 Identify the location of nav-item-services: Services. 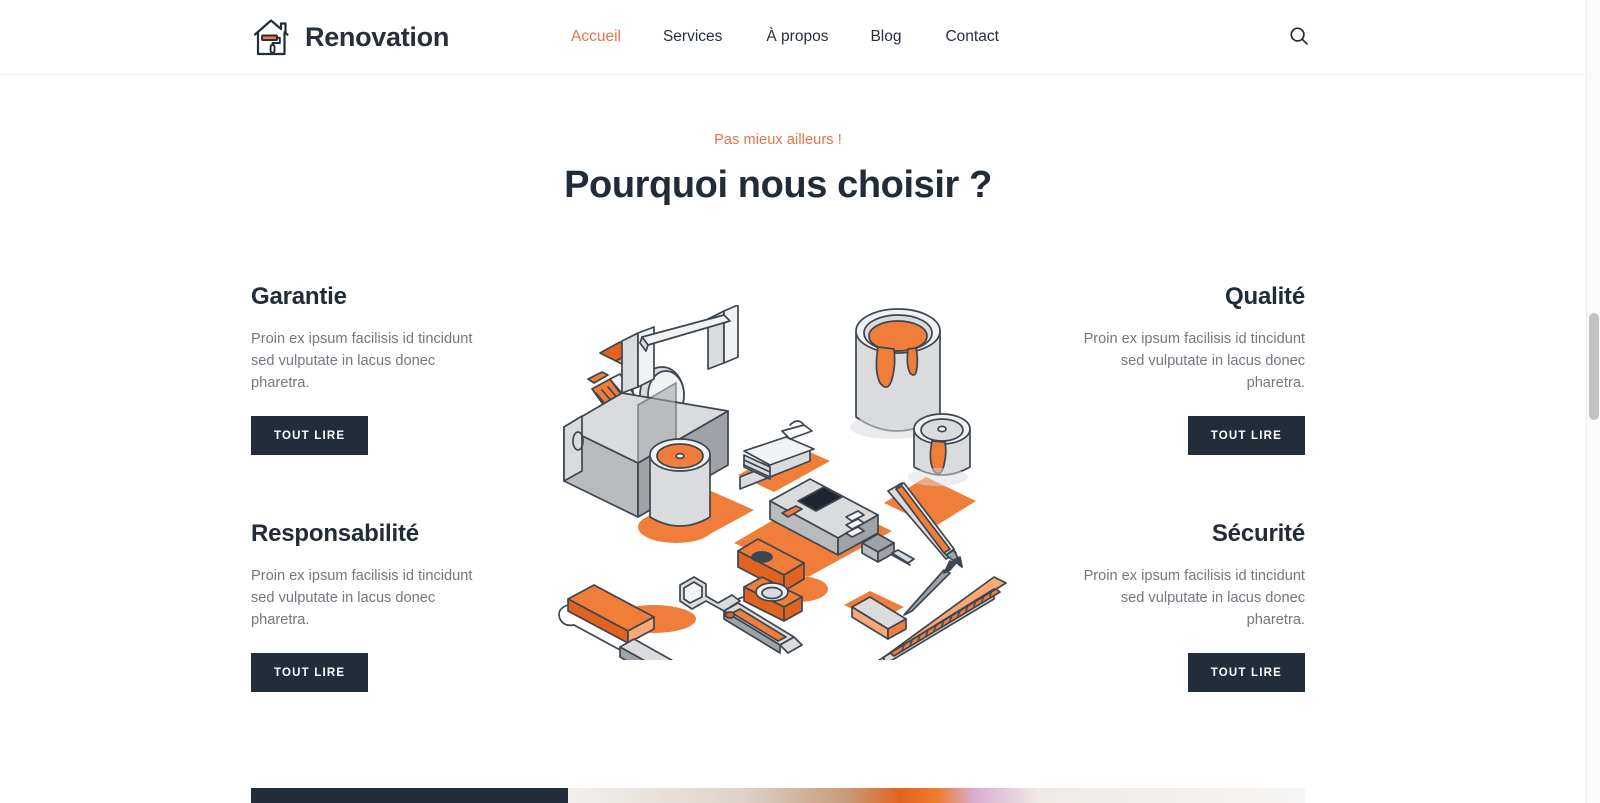
(692, 37).